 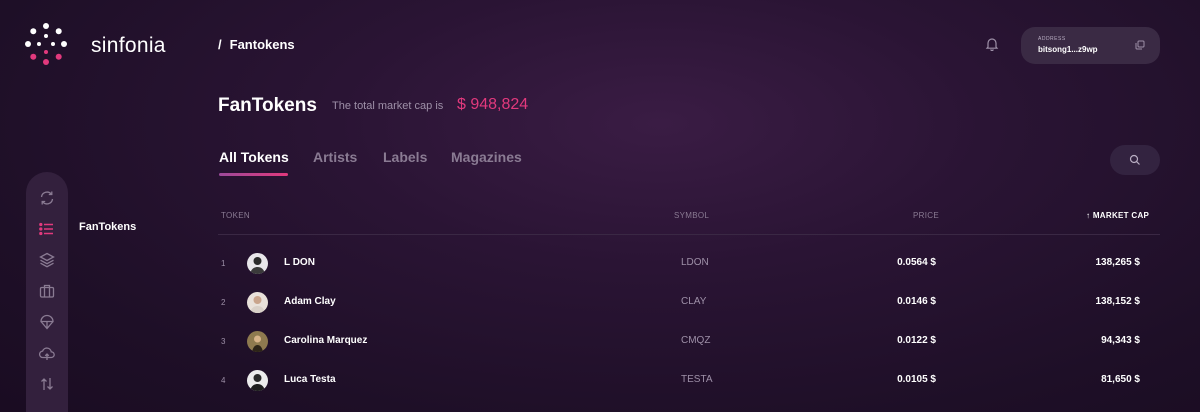 I want to click on balloon-icon, so click(x=47, y=322).